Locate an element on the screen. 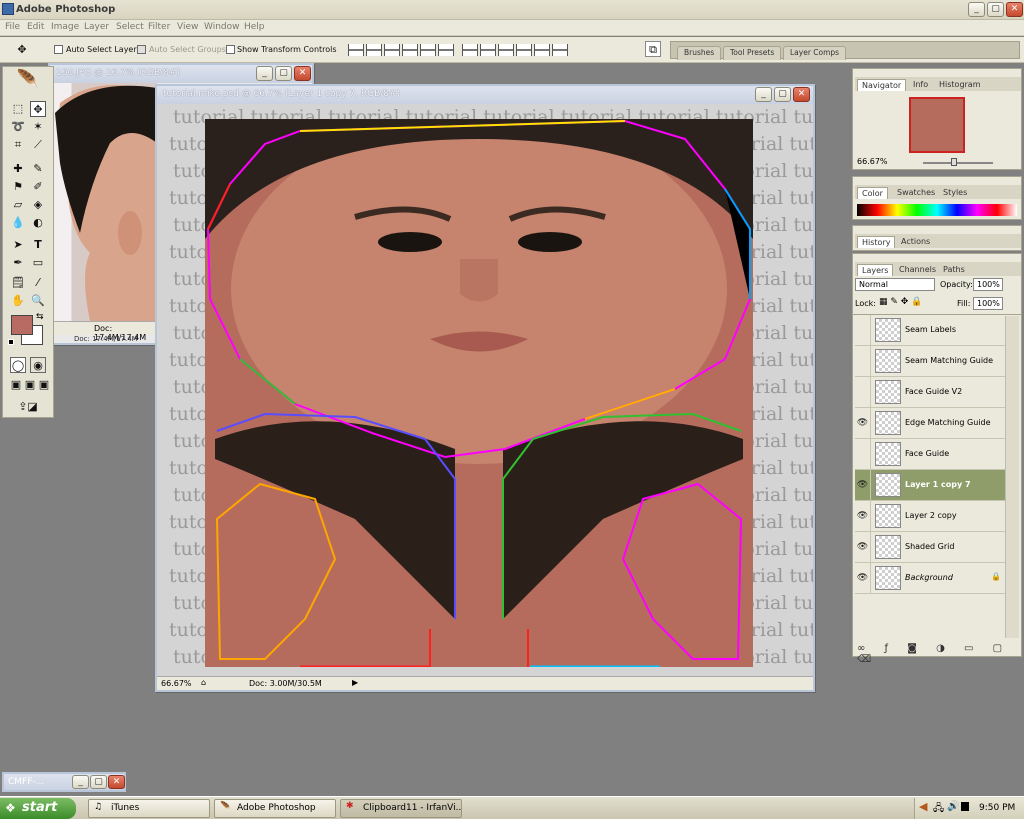  tray-app-icon is located at coordinates (965, 806).